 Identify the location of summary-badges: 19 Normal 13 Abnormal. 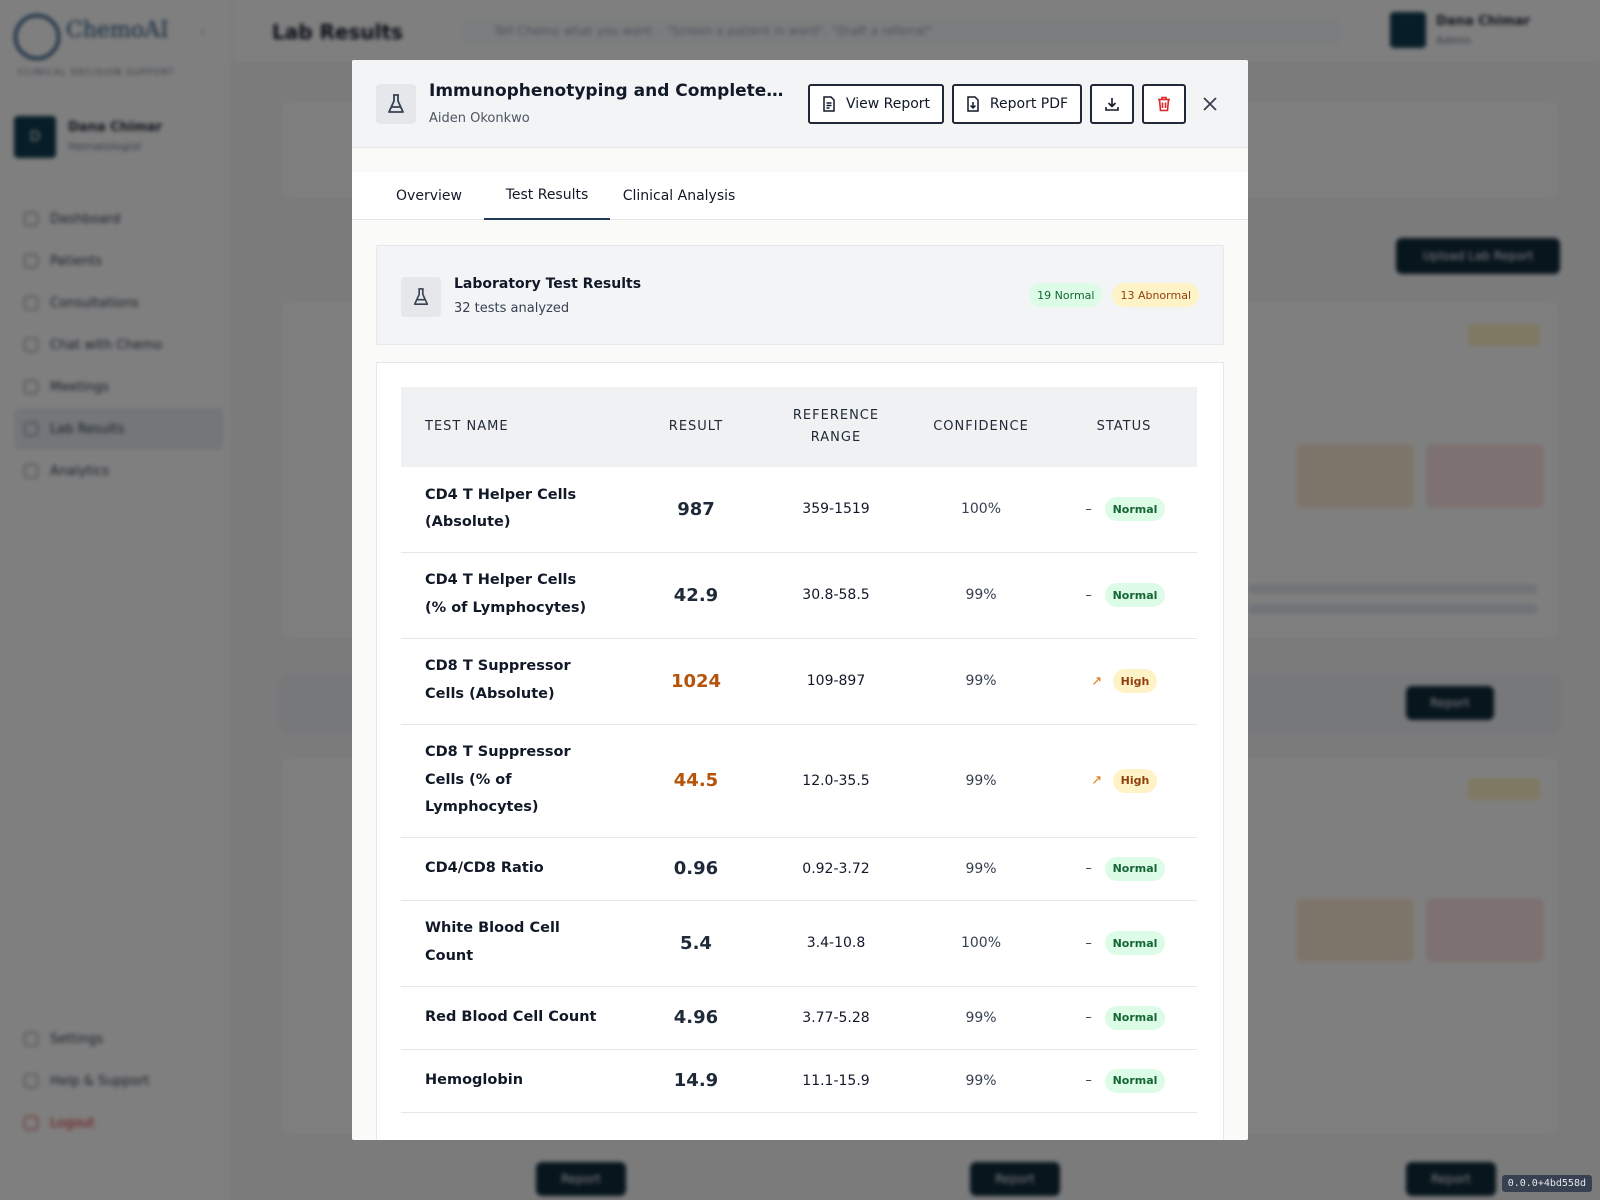
(1114, 295).